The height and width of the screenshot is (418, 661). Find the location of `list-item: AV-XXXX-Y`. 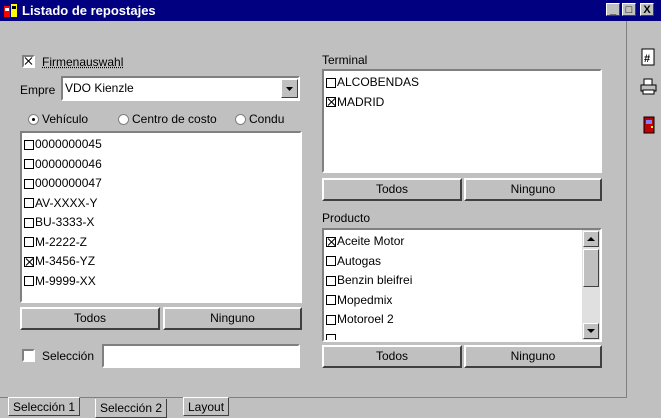

list-item: AV-XXXX-Y is located at coordinates (161, 204).